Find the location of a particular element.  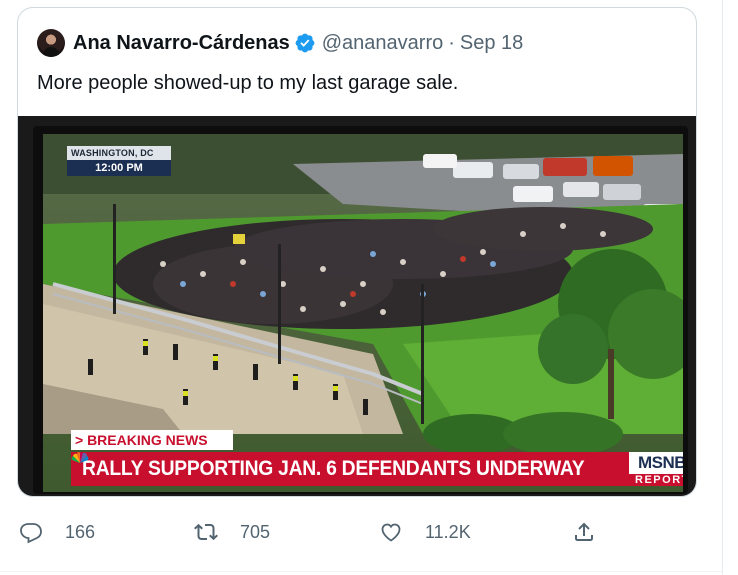

share-icon is located at coordinates (584, 531).